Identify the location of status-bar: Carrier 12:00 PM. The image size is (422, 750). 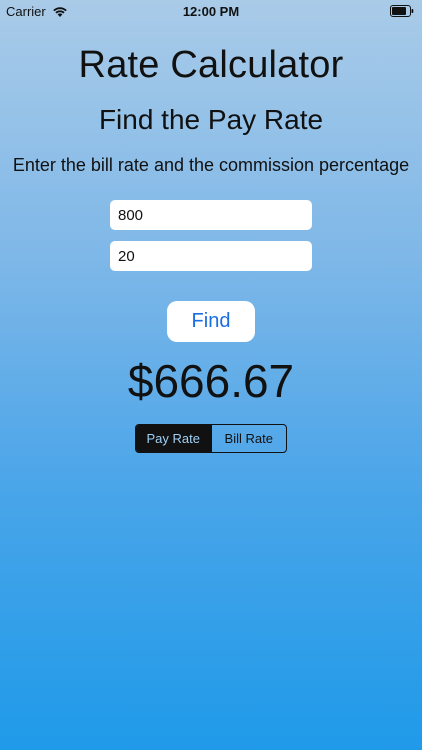
(211, 11).